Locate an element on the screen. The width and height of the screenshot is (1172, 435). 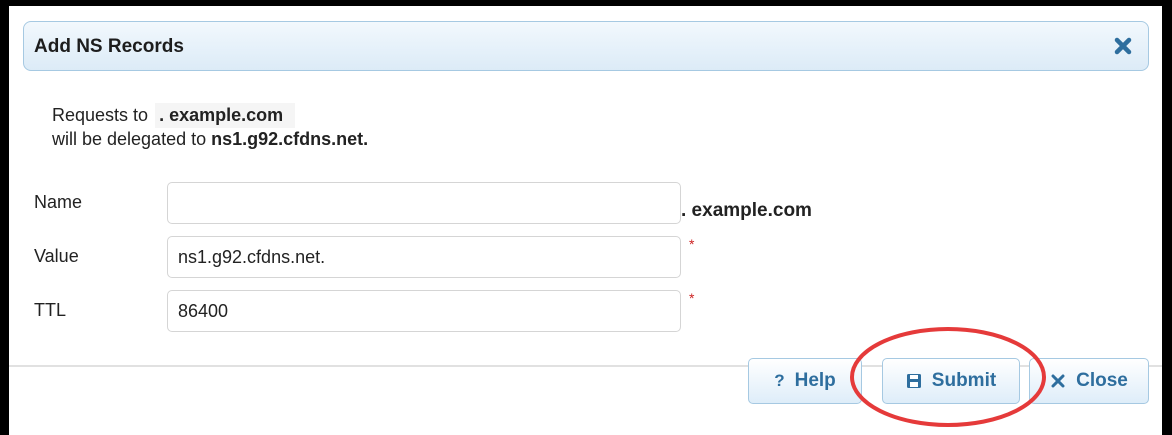
dialog-title: Add NS Records is located at coordinates (109, 46).